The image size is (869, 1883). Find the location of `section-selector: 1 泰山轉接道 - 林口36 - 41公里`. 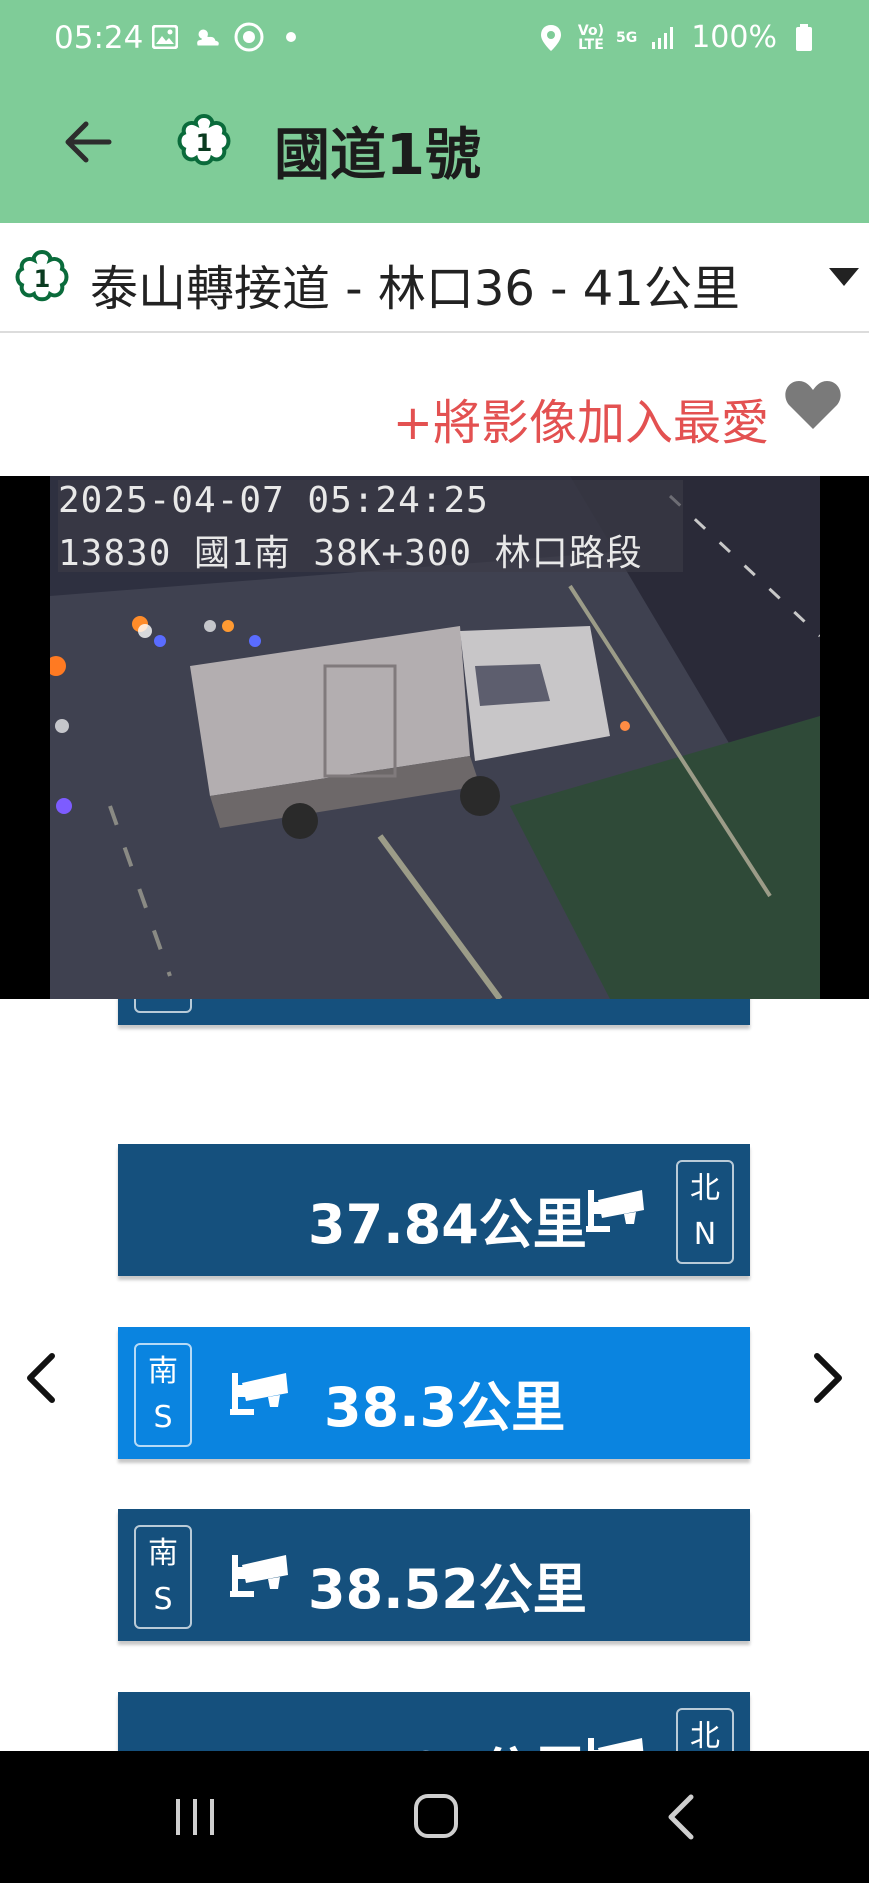

section-selector: 1 泰山轉接道 - 林口36 - 41公里 is located at coordinates (434, 278).